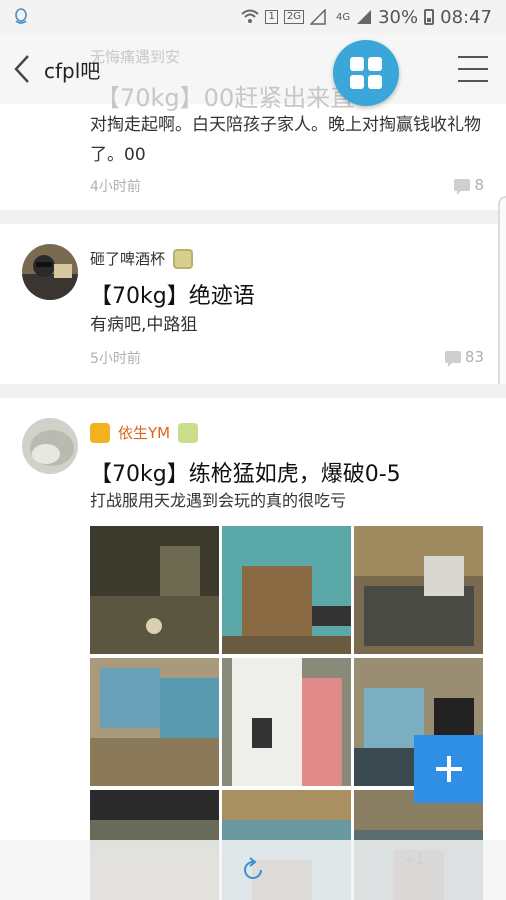  I want to click on status-bar: 1 2G 4G 30% 08:47, so click(253, 17).